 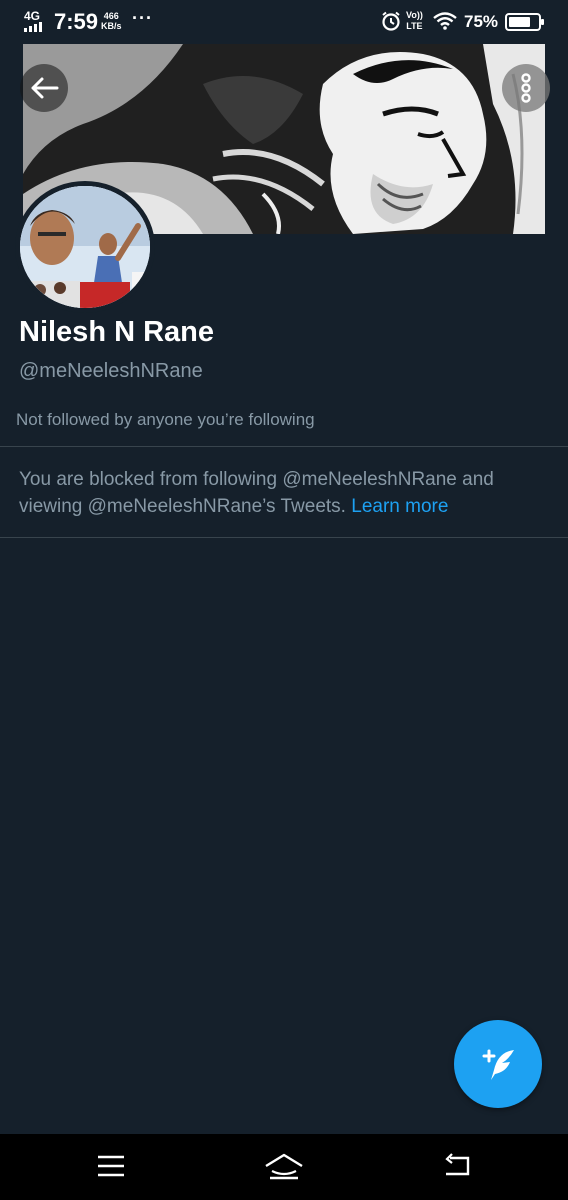 What do you see at coordinates (399, 506) in the screenshot?
I see `learn-more-link: Learn more` at bounding box center [399, 506].